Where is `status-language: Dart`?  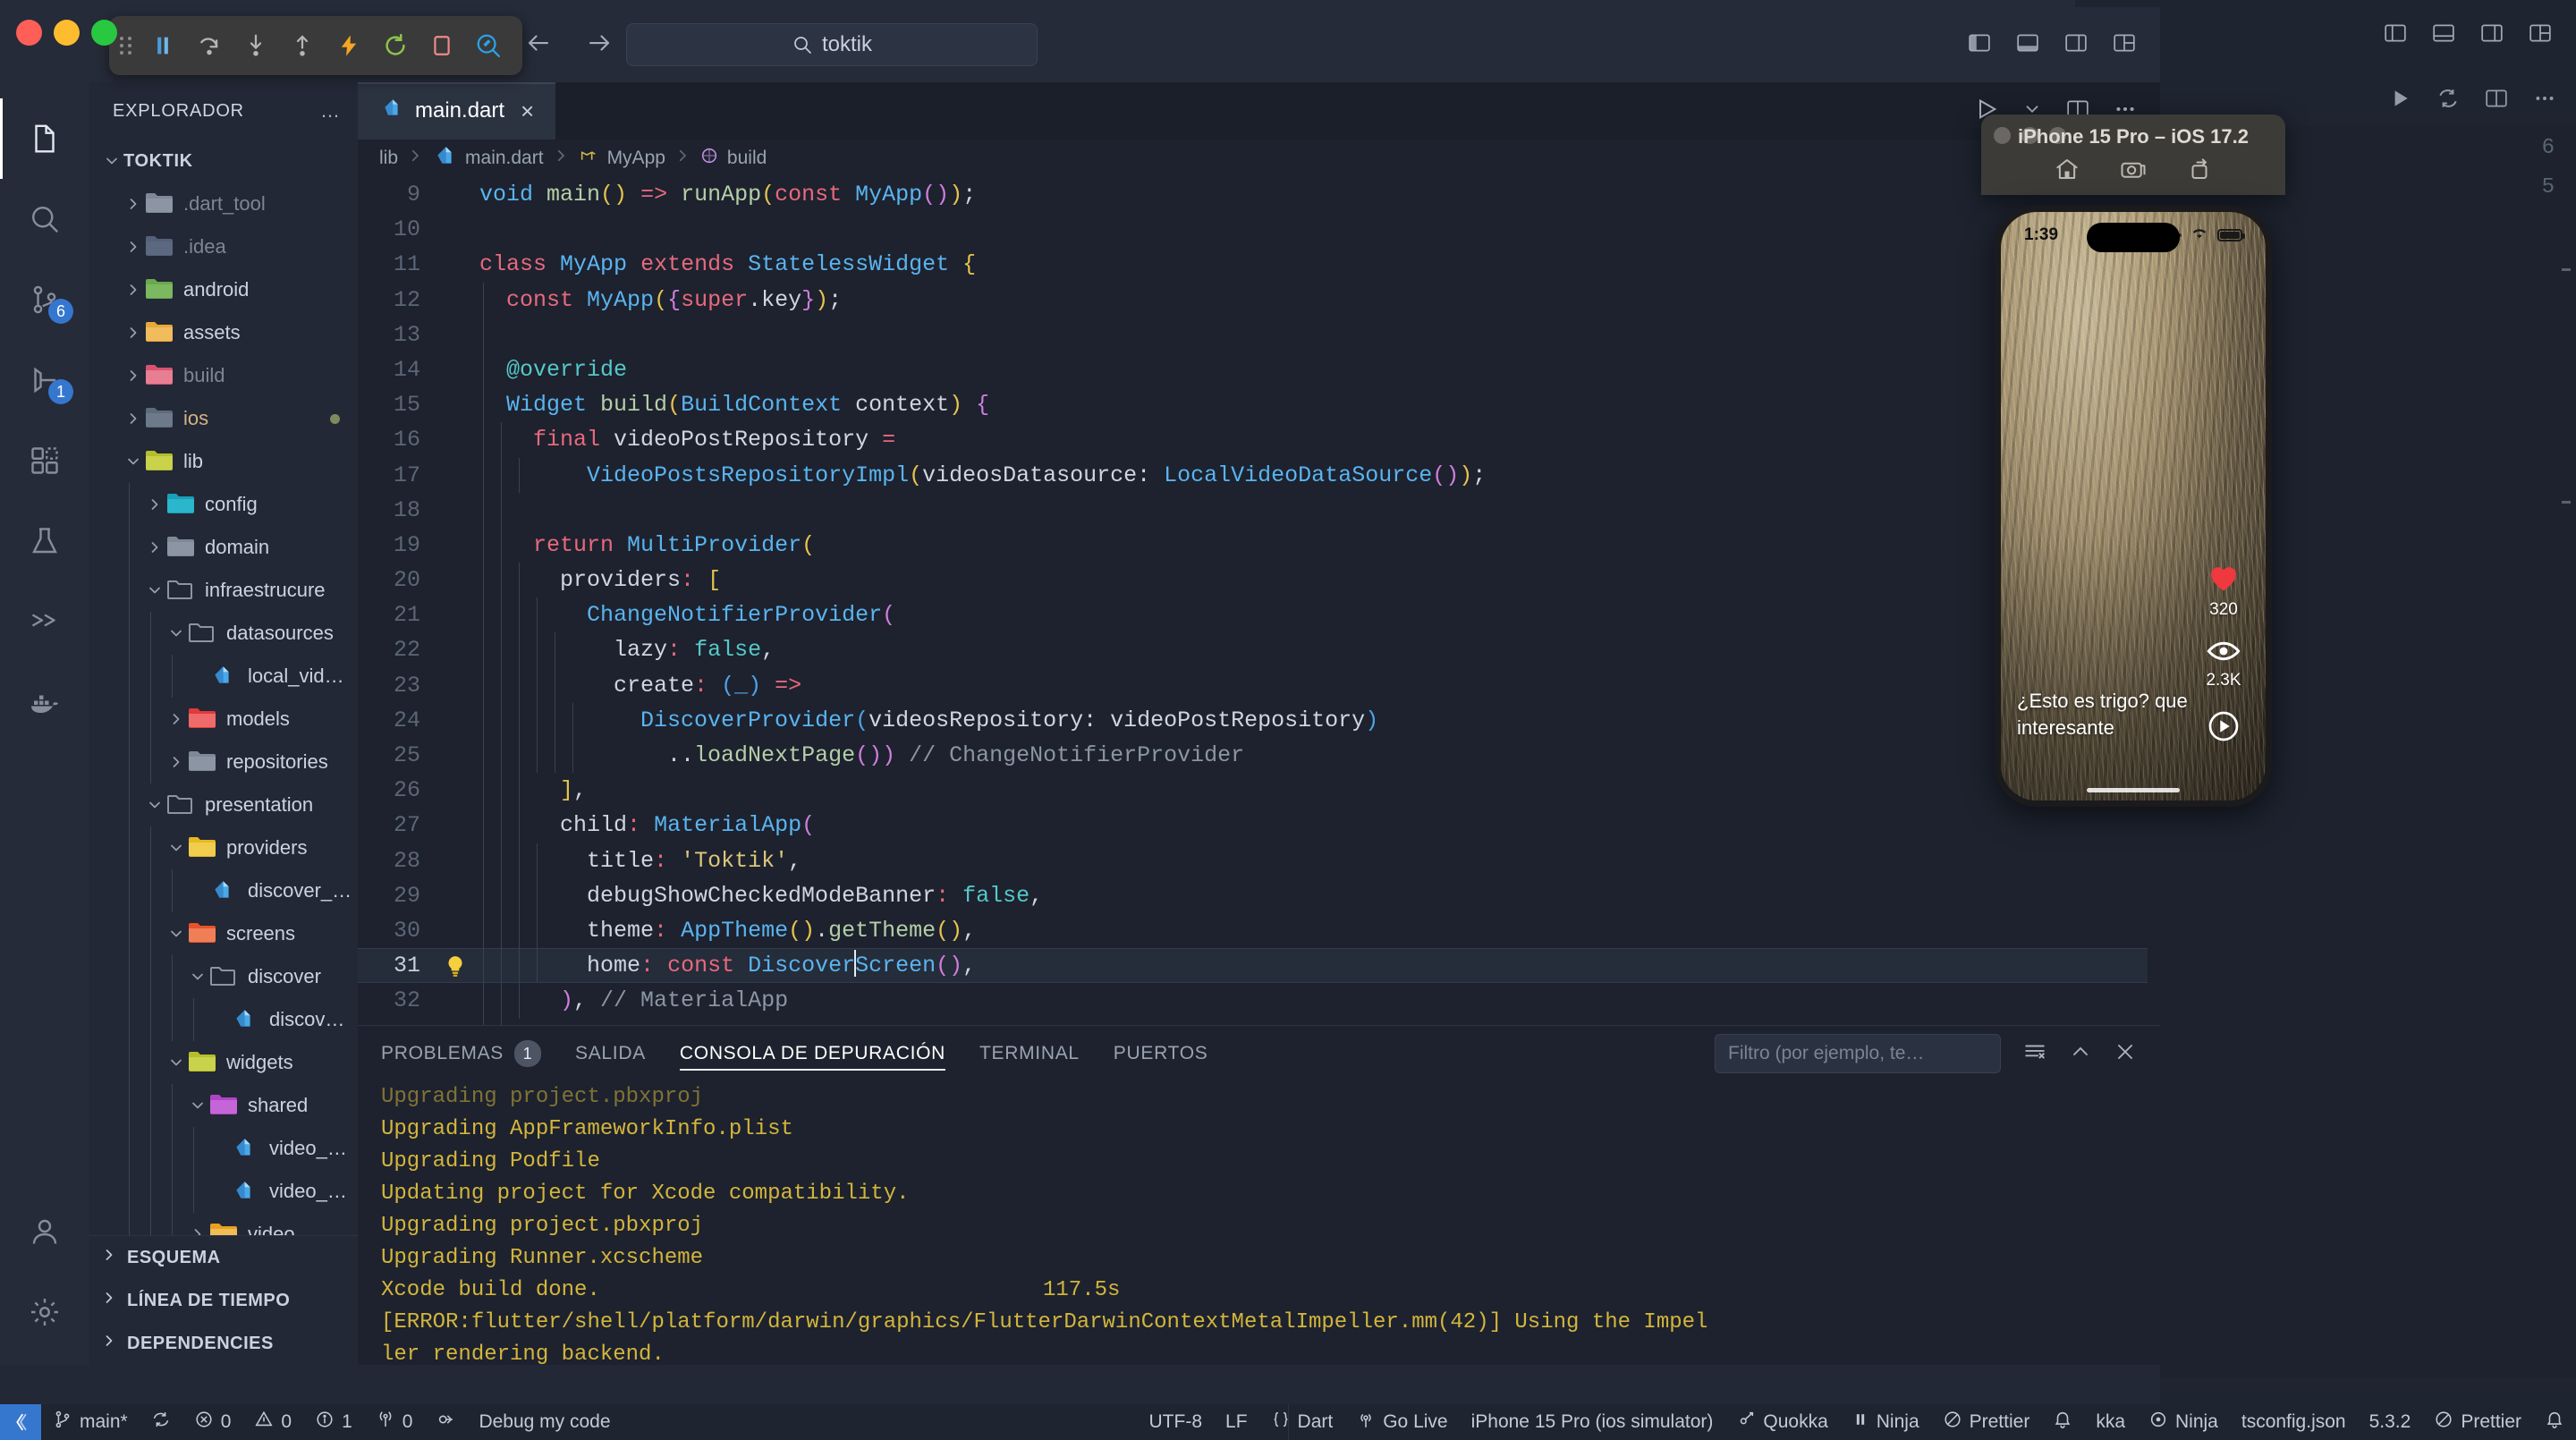 status-language: Dart is located at coordinates (1302, 1422).